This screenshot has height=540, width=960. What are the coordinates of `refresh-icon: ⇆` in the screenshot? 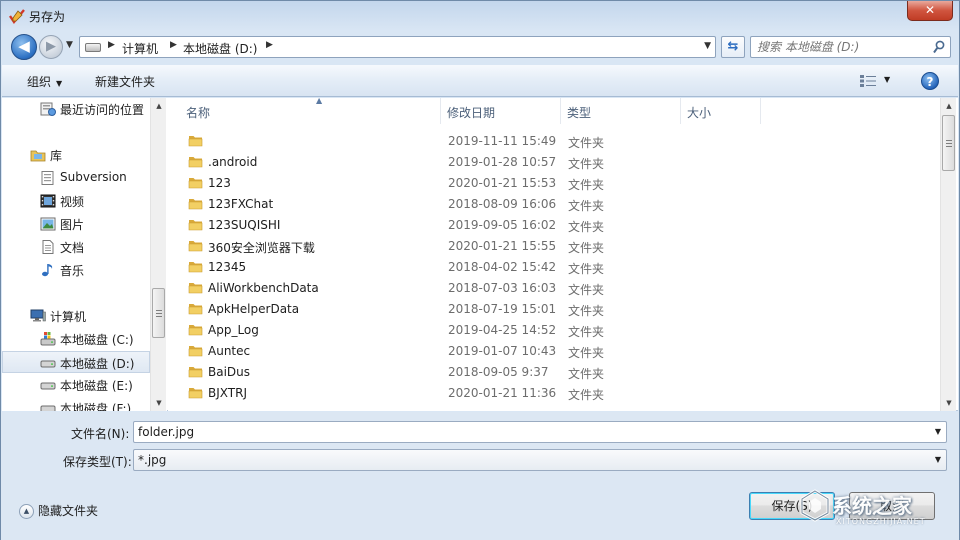 It's located at (733, 46).